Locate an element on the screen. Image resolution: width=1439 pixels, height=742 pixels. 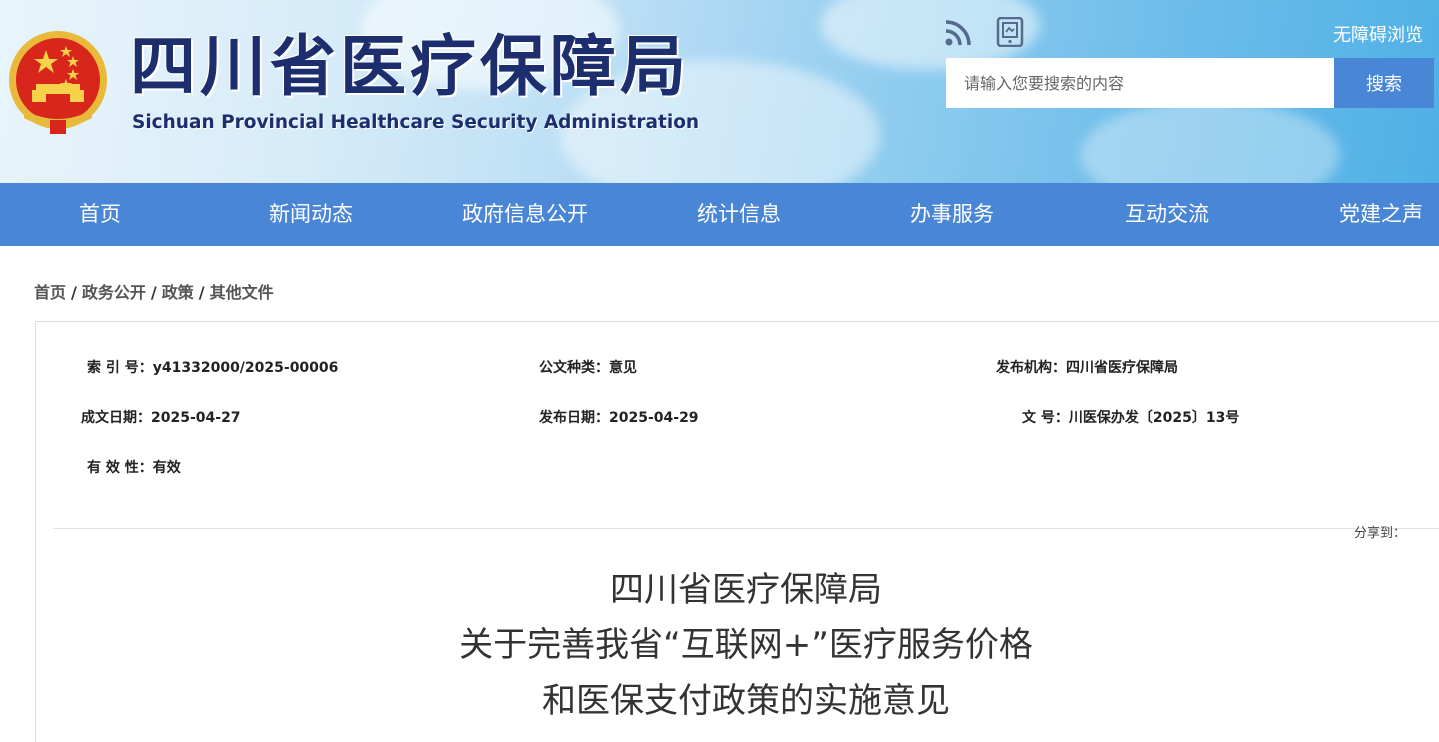
meta-org: 发布机构：四川省医疗保障局 is located at coordinates (1087, 367).